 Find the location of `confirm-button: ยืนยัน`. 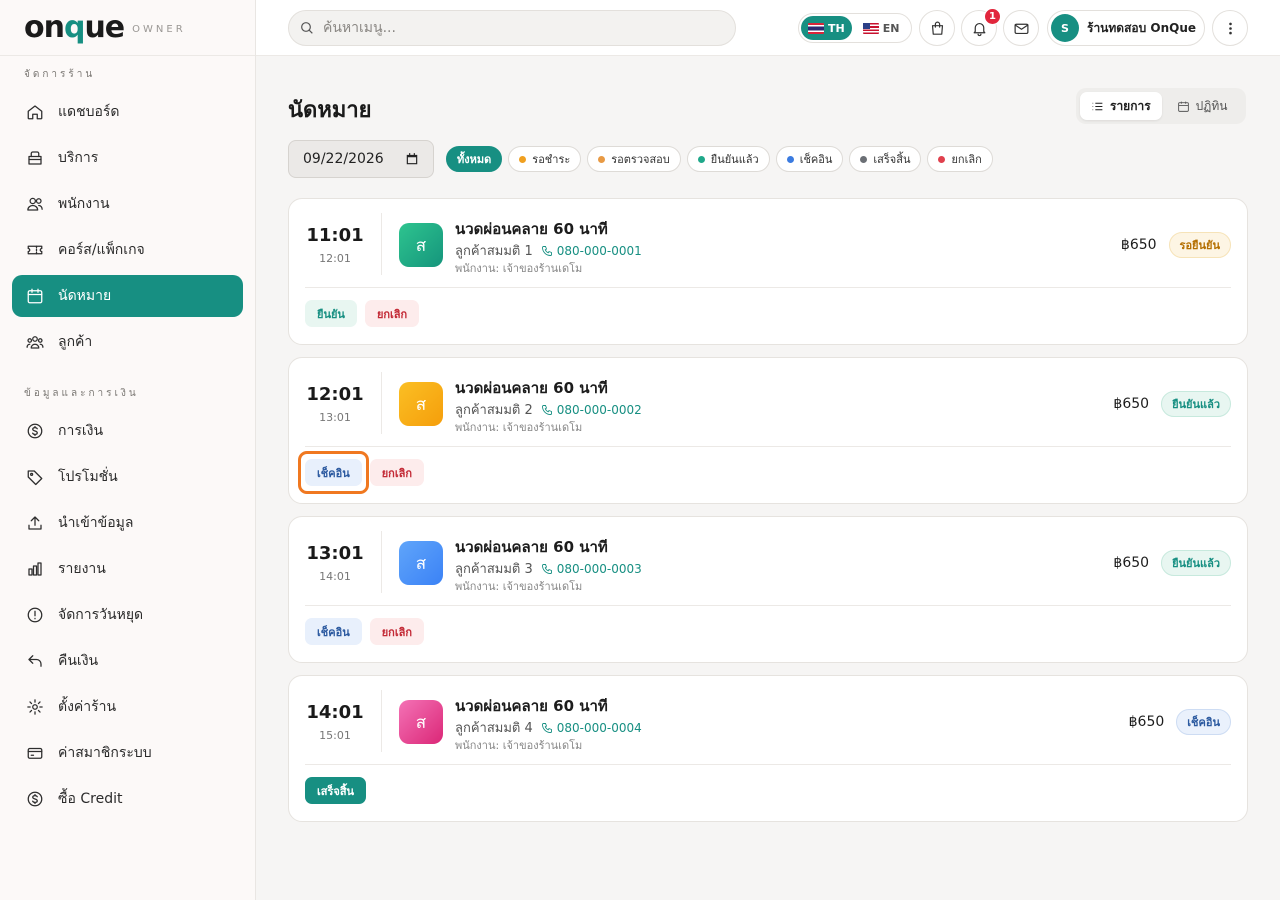

confirm-button: ยืนยัน is located at coordinates (331, 313).